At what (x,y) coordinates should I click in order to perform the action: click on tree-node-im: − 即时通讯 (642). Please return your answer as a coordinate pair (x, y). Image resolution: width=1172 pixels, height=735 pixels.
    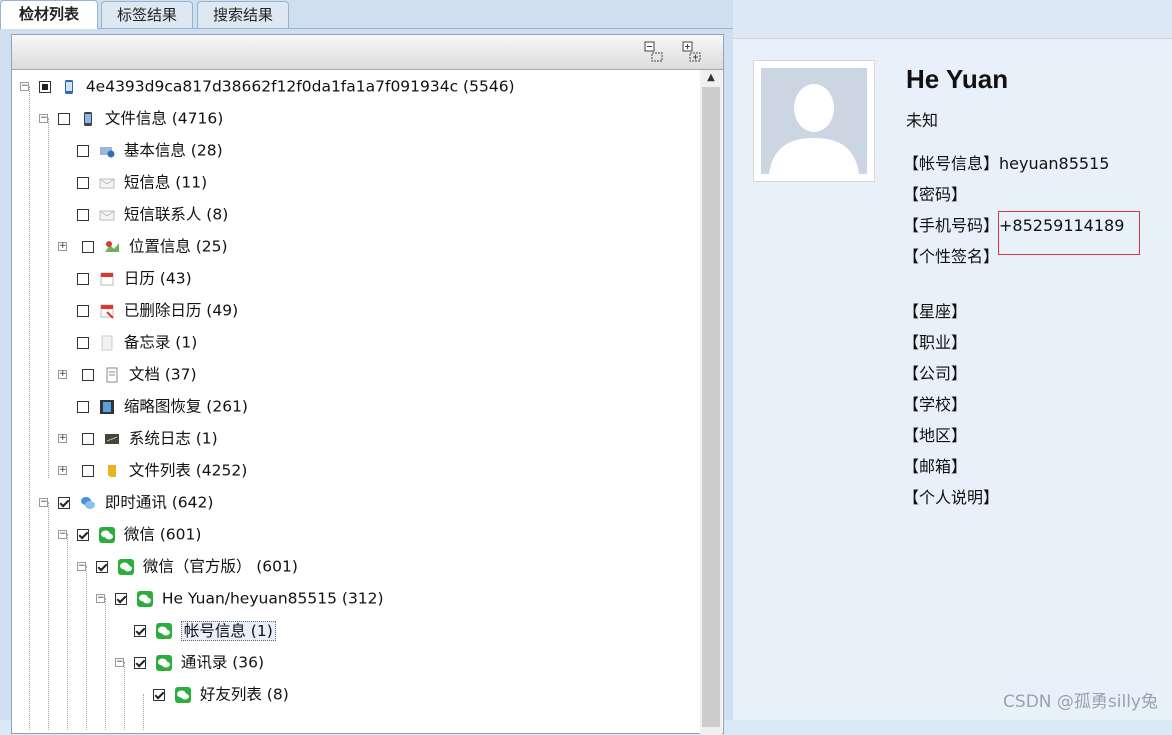
    Looking at the image, I should click on (126, 502).